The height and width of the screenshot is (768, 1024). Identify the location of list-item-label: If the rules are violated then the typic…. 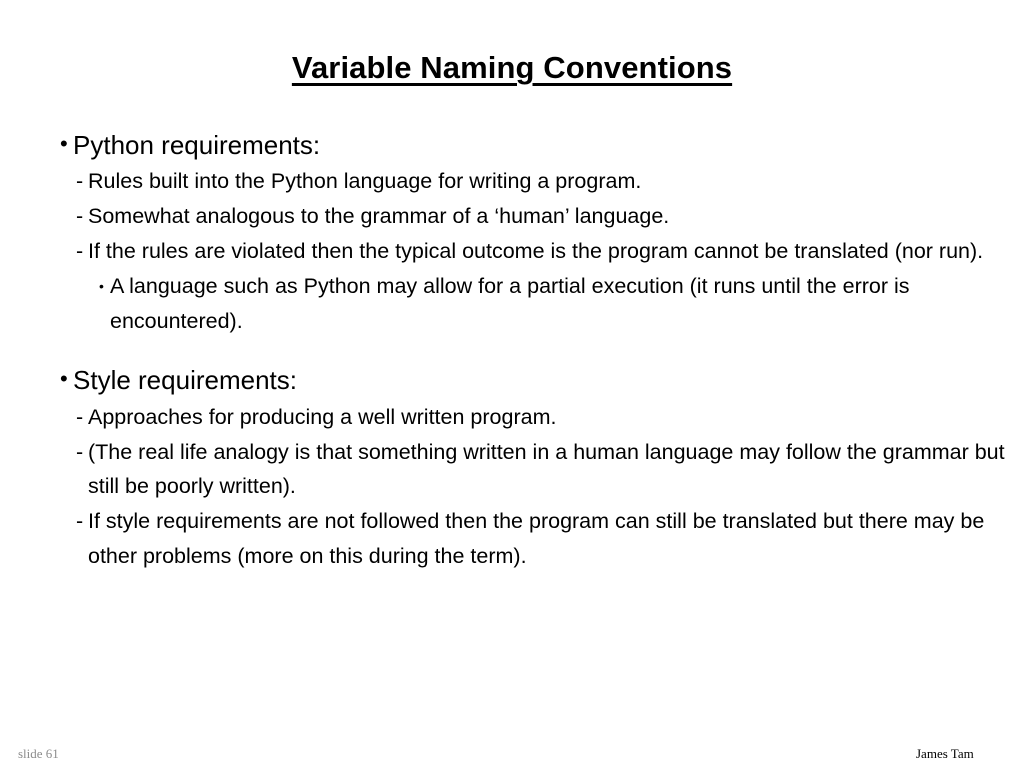
(536, 250).